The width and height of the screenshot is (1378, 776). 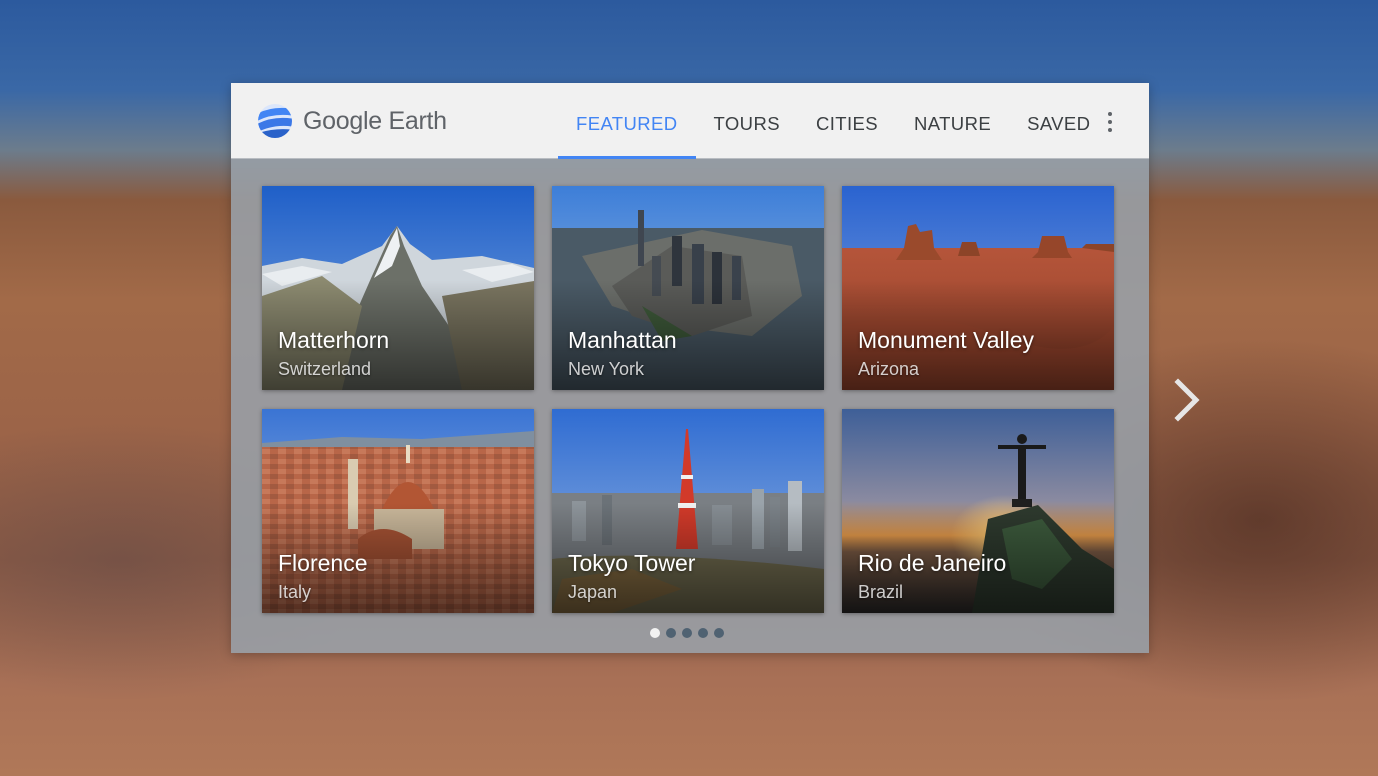 I want to click on card-manhattan: Manhattan New York, so click(x=688, y=288).